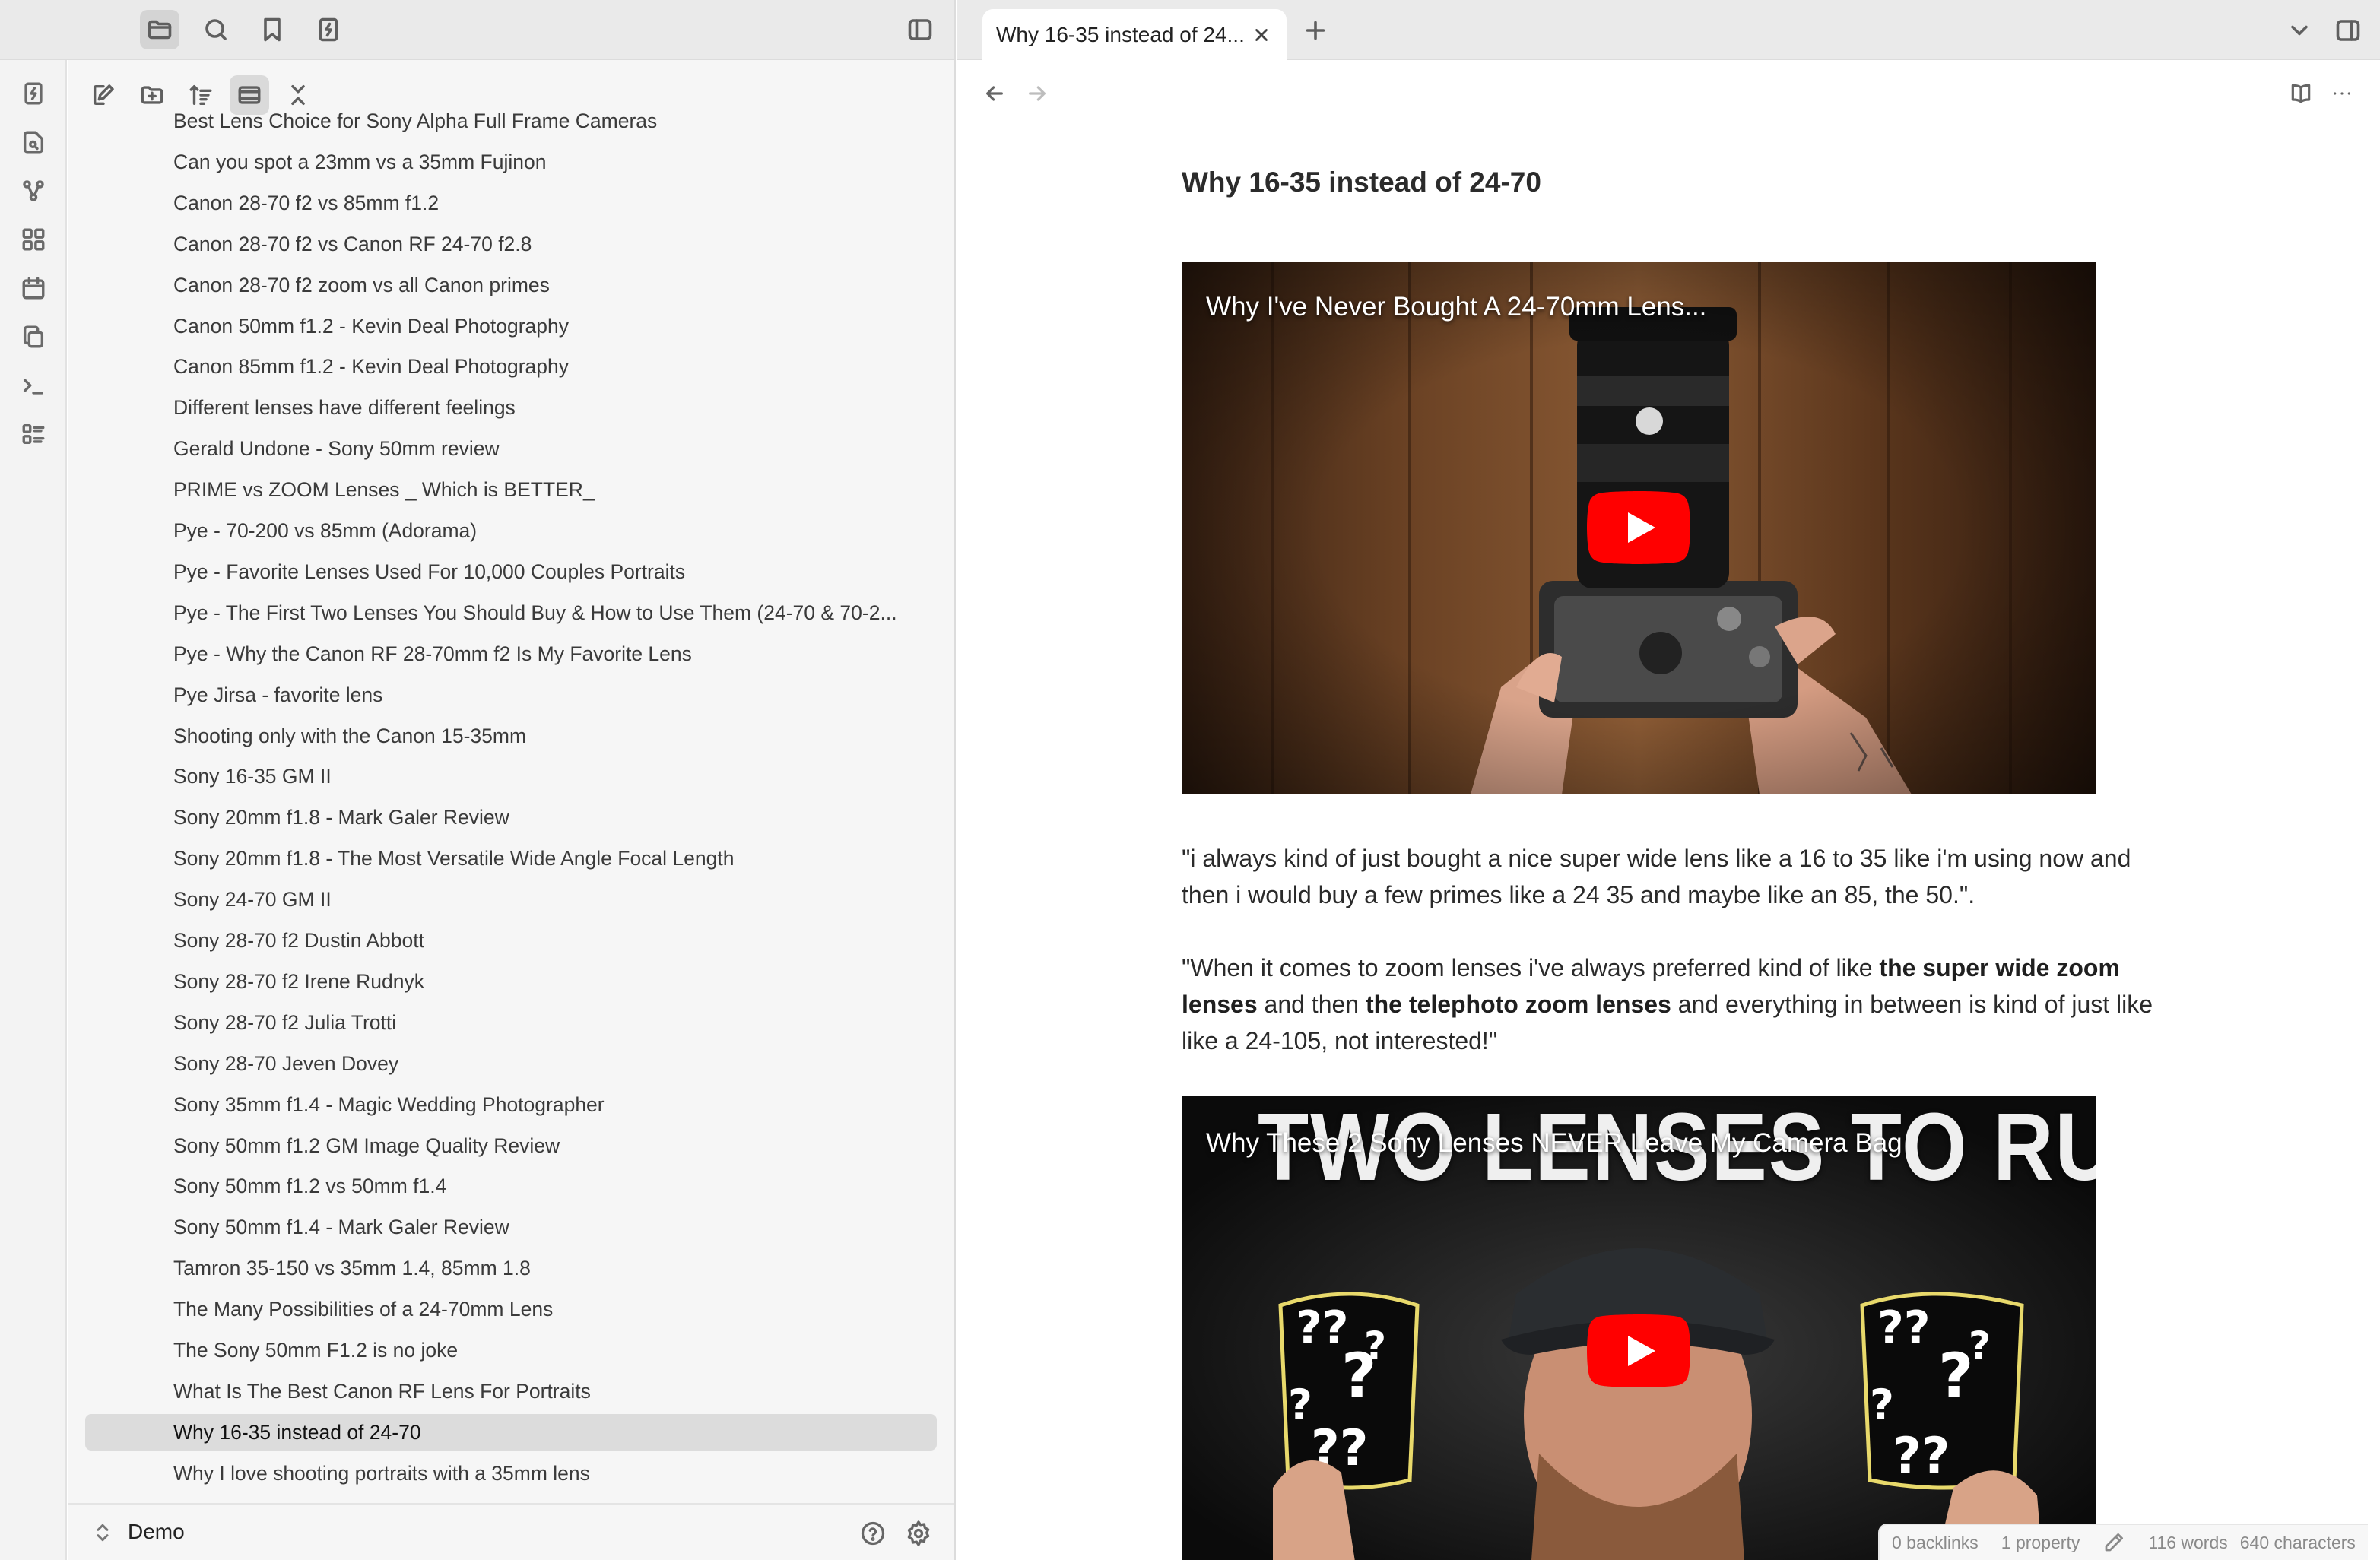 This screenshot has height=1560, width=2380. I want to click on terminal-icon, so click(33, 385).